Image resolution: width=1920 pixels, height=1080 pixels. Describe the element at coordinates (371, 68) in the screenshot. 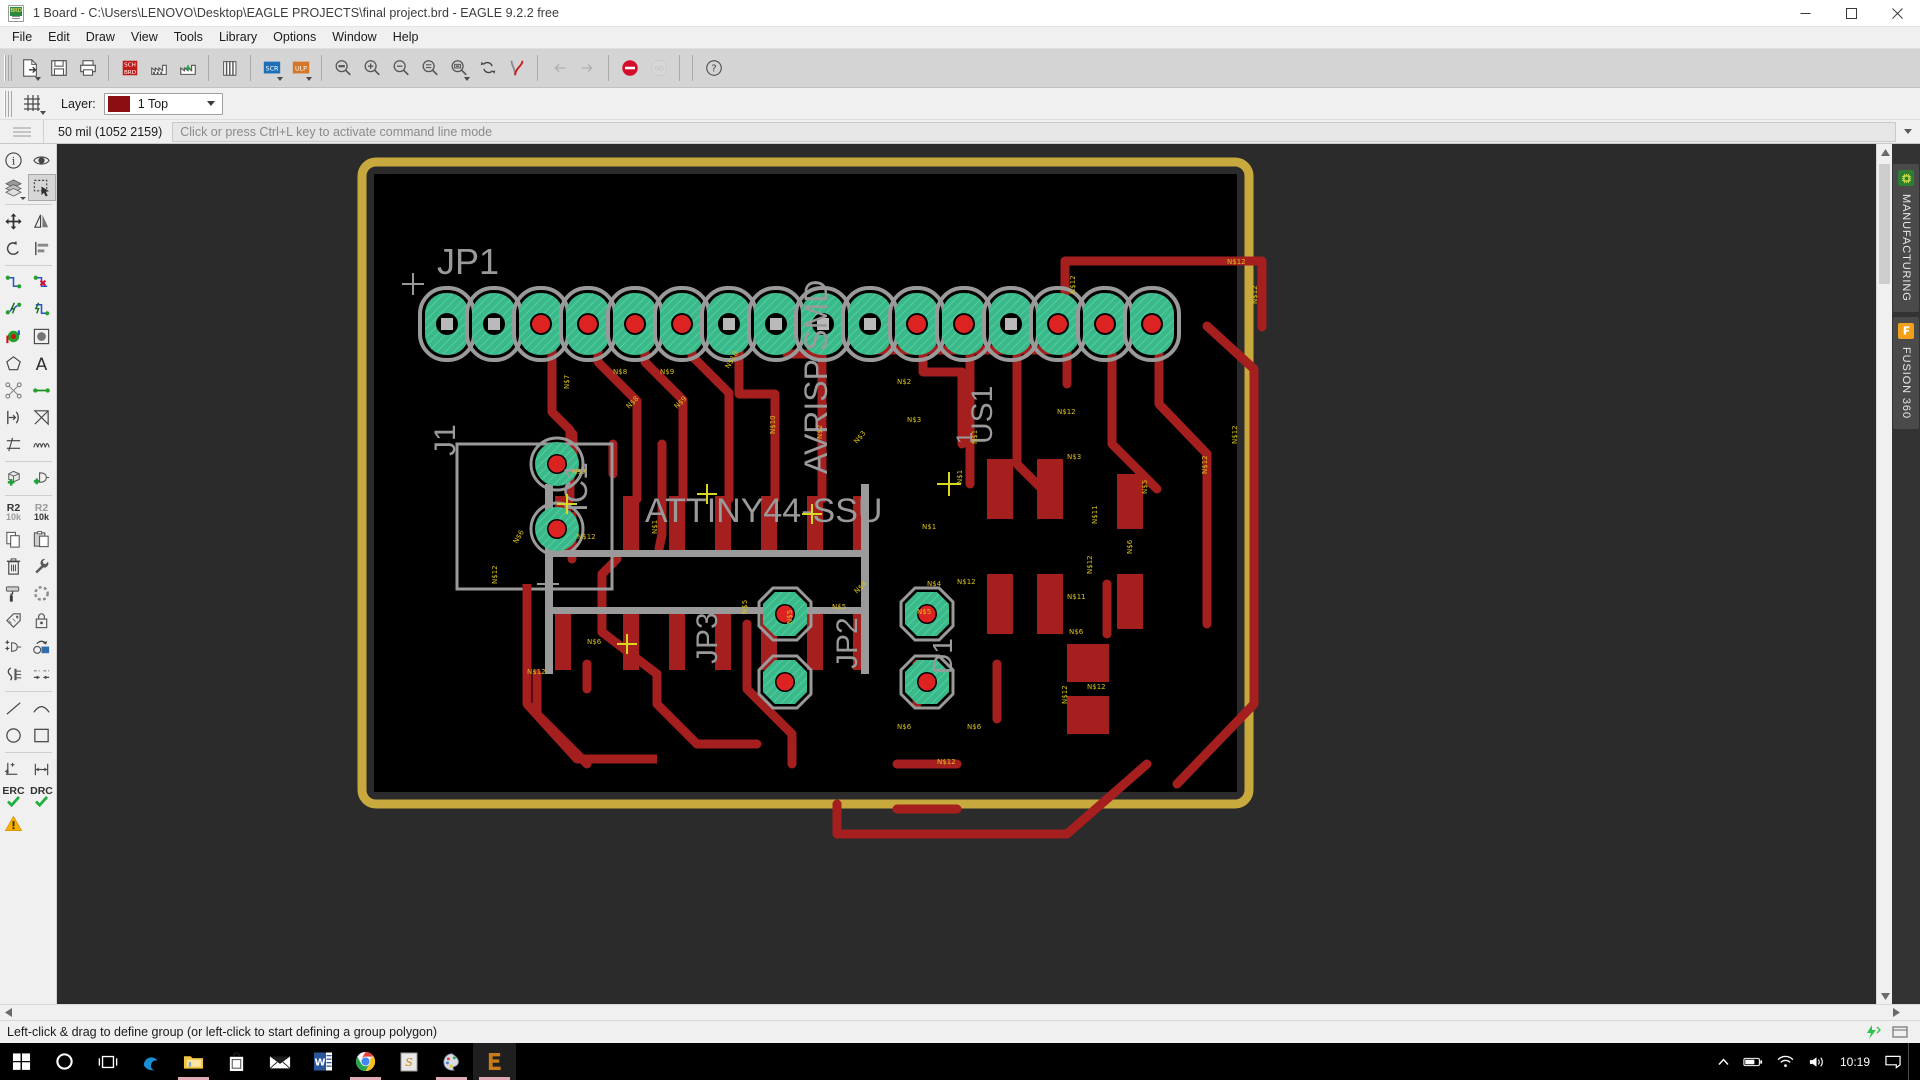

I see `zoom-in-button` at that location.